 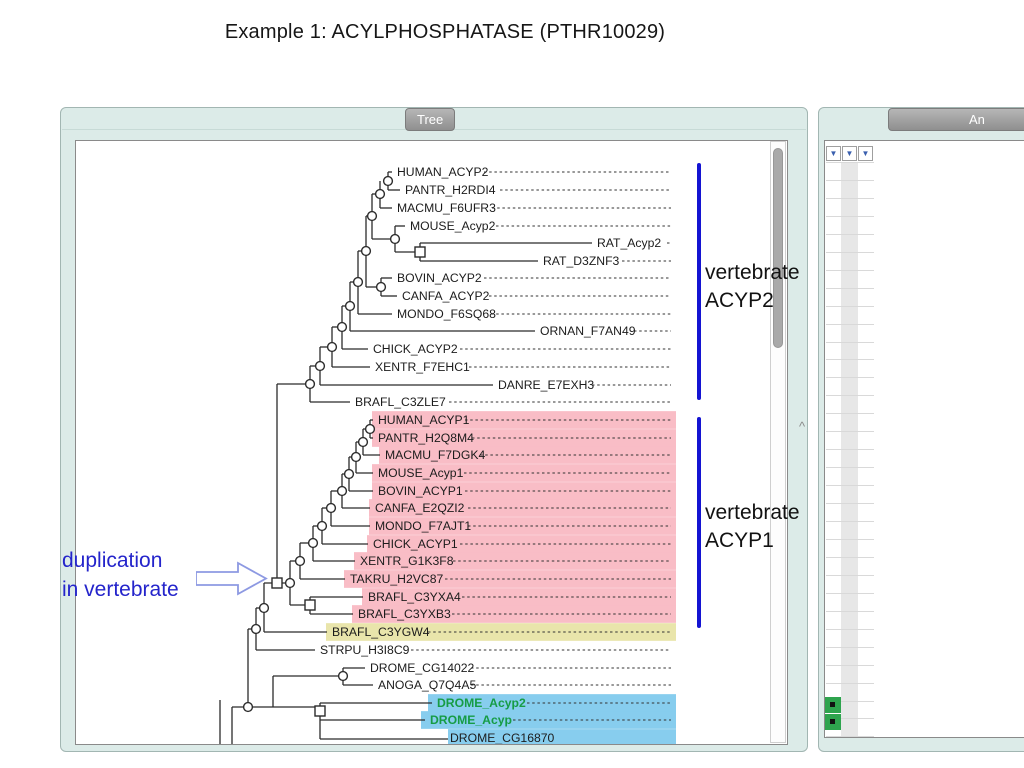 I want to click on tree-leaf-label: BOVIN_ACYP2, so click(x=439, y=278).